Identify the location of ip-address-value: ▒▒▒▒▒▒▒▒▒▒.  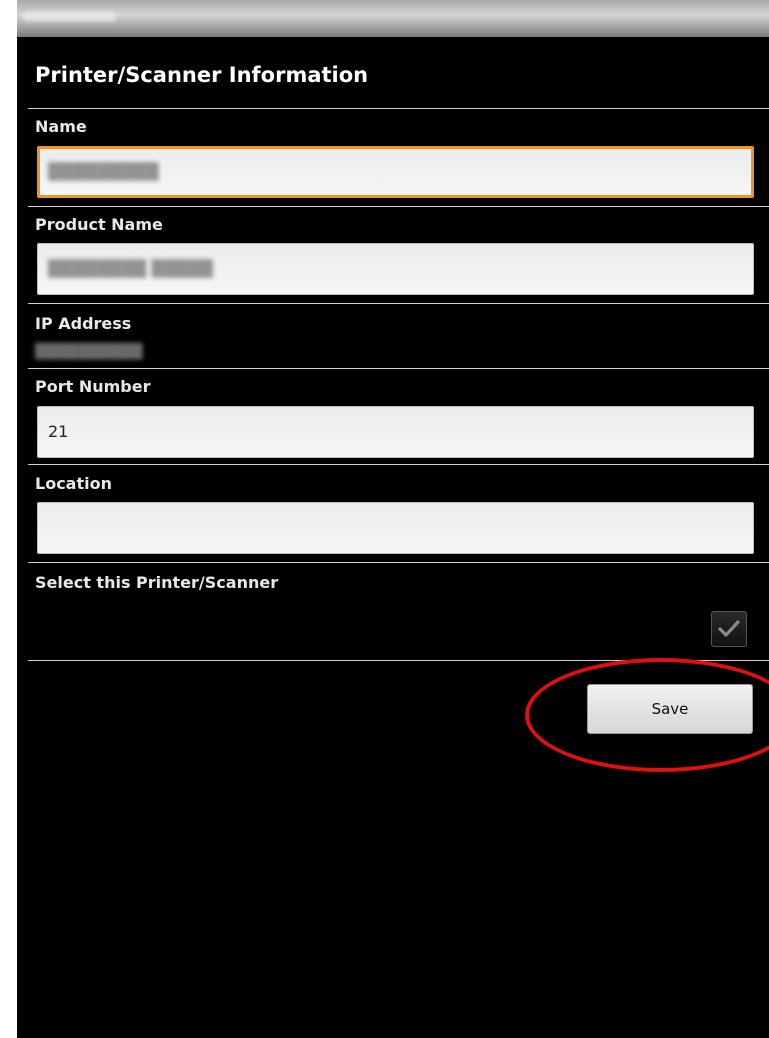
(89, 352).